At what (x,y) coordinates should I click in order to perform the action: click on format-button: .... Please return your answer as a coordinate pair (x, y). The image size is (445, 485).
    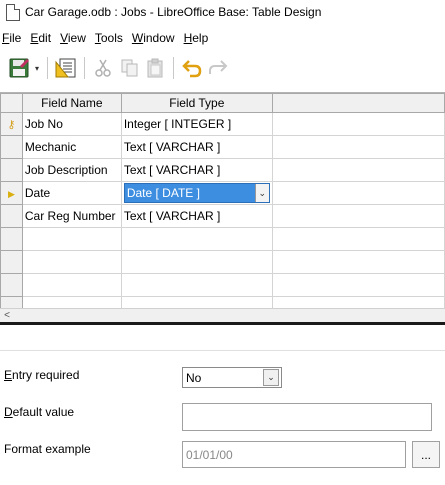
    Looking at the image, I should click on (426, 454).